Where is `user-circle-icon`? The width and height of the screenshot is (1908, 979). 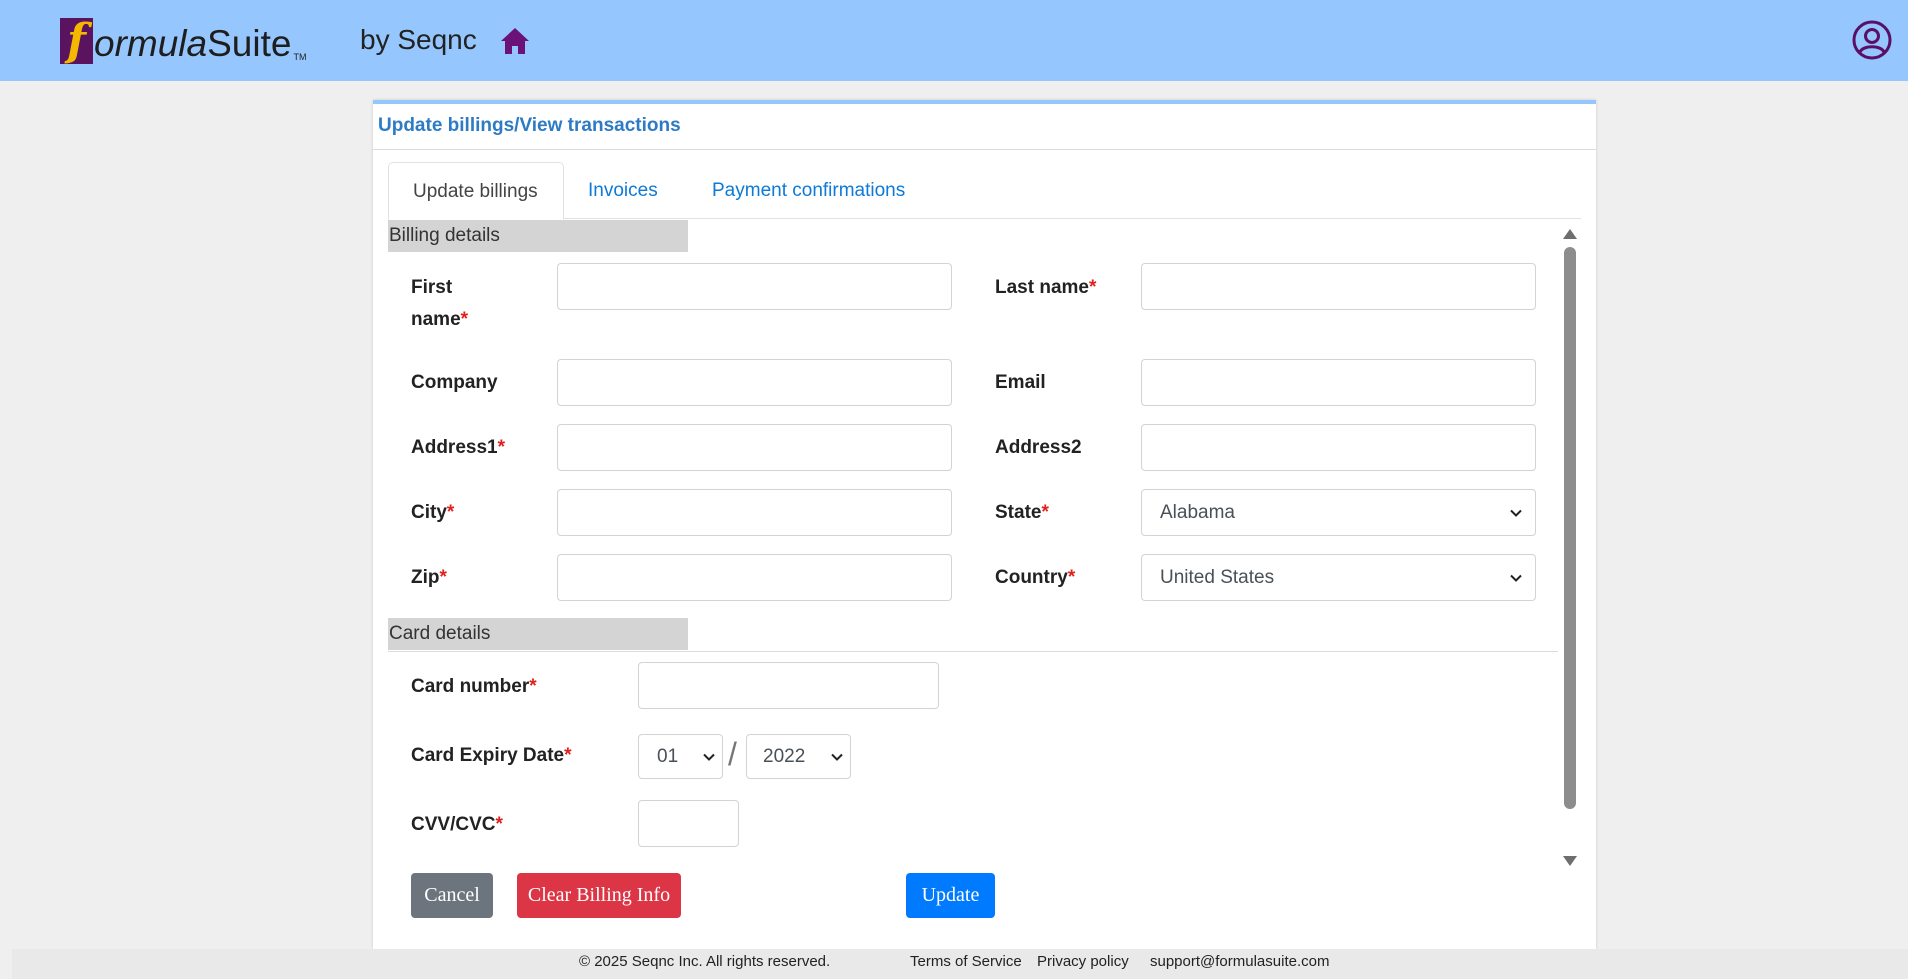
user-circle-icon is located at coordinates (1872, 40).